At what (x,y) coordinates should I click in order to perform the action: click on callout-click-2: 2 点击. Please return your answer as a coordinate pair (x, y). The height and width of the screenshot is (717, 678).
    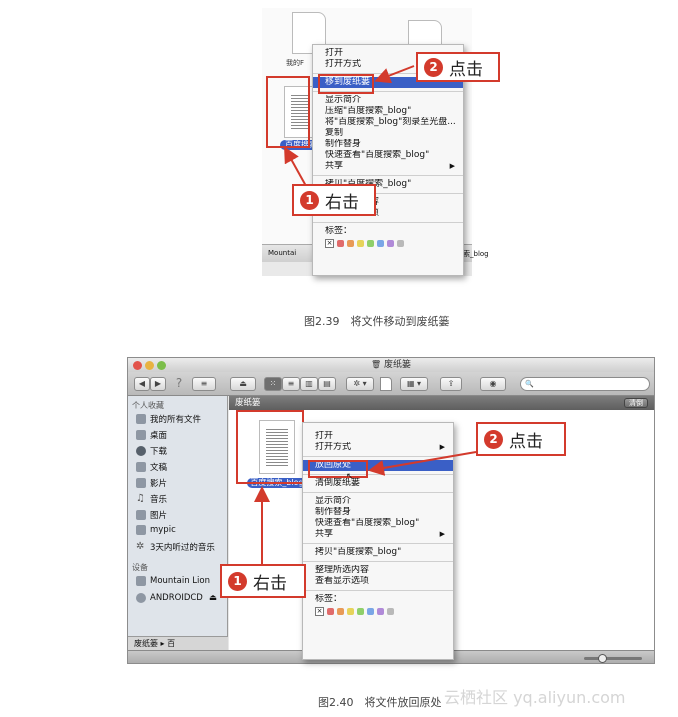
    Looking at the image, I should click on (521, 439).